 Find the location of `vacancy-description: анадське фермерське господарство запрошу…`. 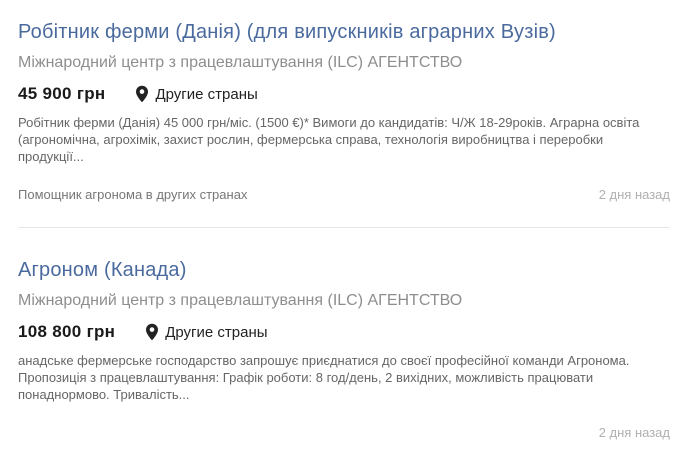

vacancy-description: анадське фермерське господарство запрошу… is located at coordinates (324, 377).